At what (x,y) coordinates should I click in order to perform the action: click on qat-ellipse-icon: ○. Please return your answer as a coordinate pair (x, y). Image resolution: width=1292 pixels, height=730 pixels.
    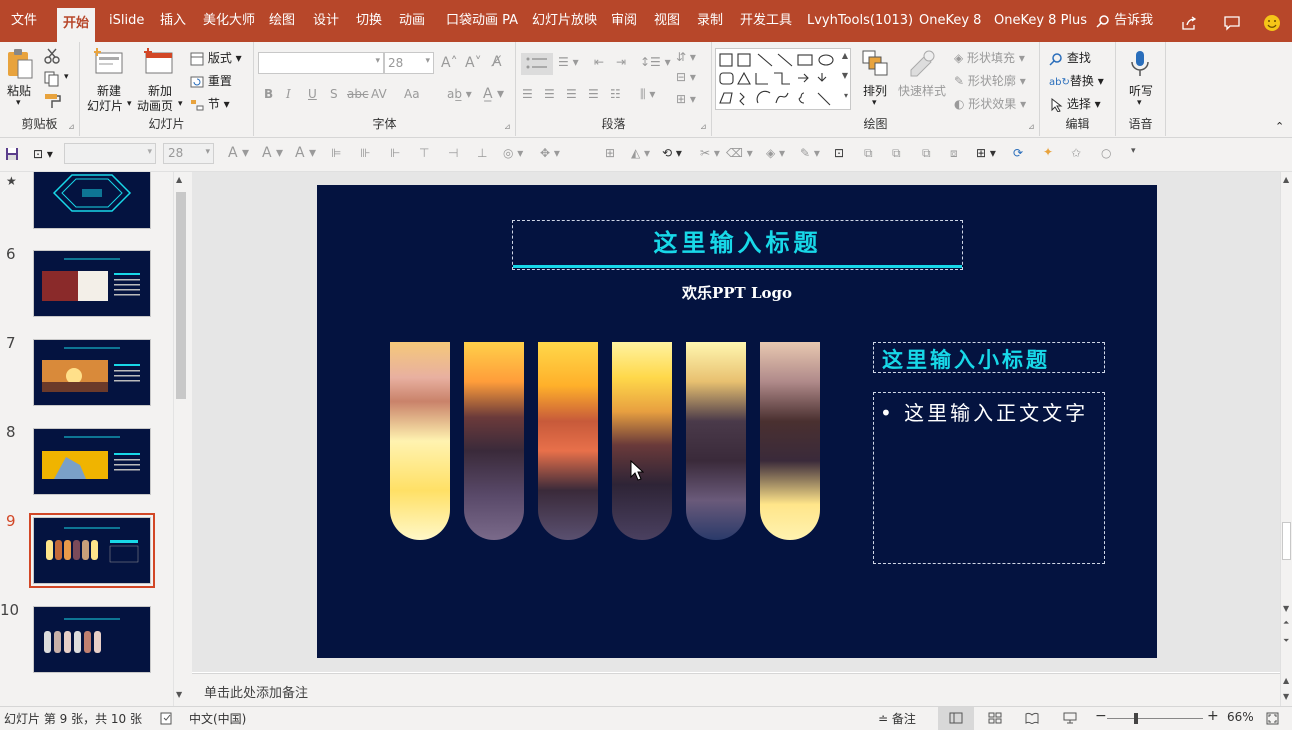
    Looking at the image, I should click on (1106, 153).